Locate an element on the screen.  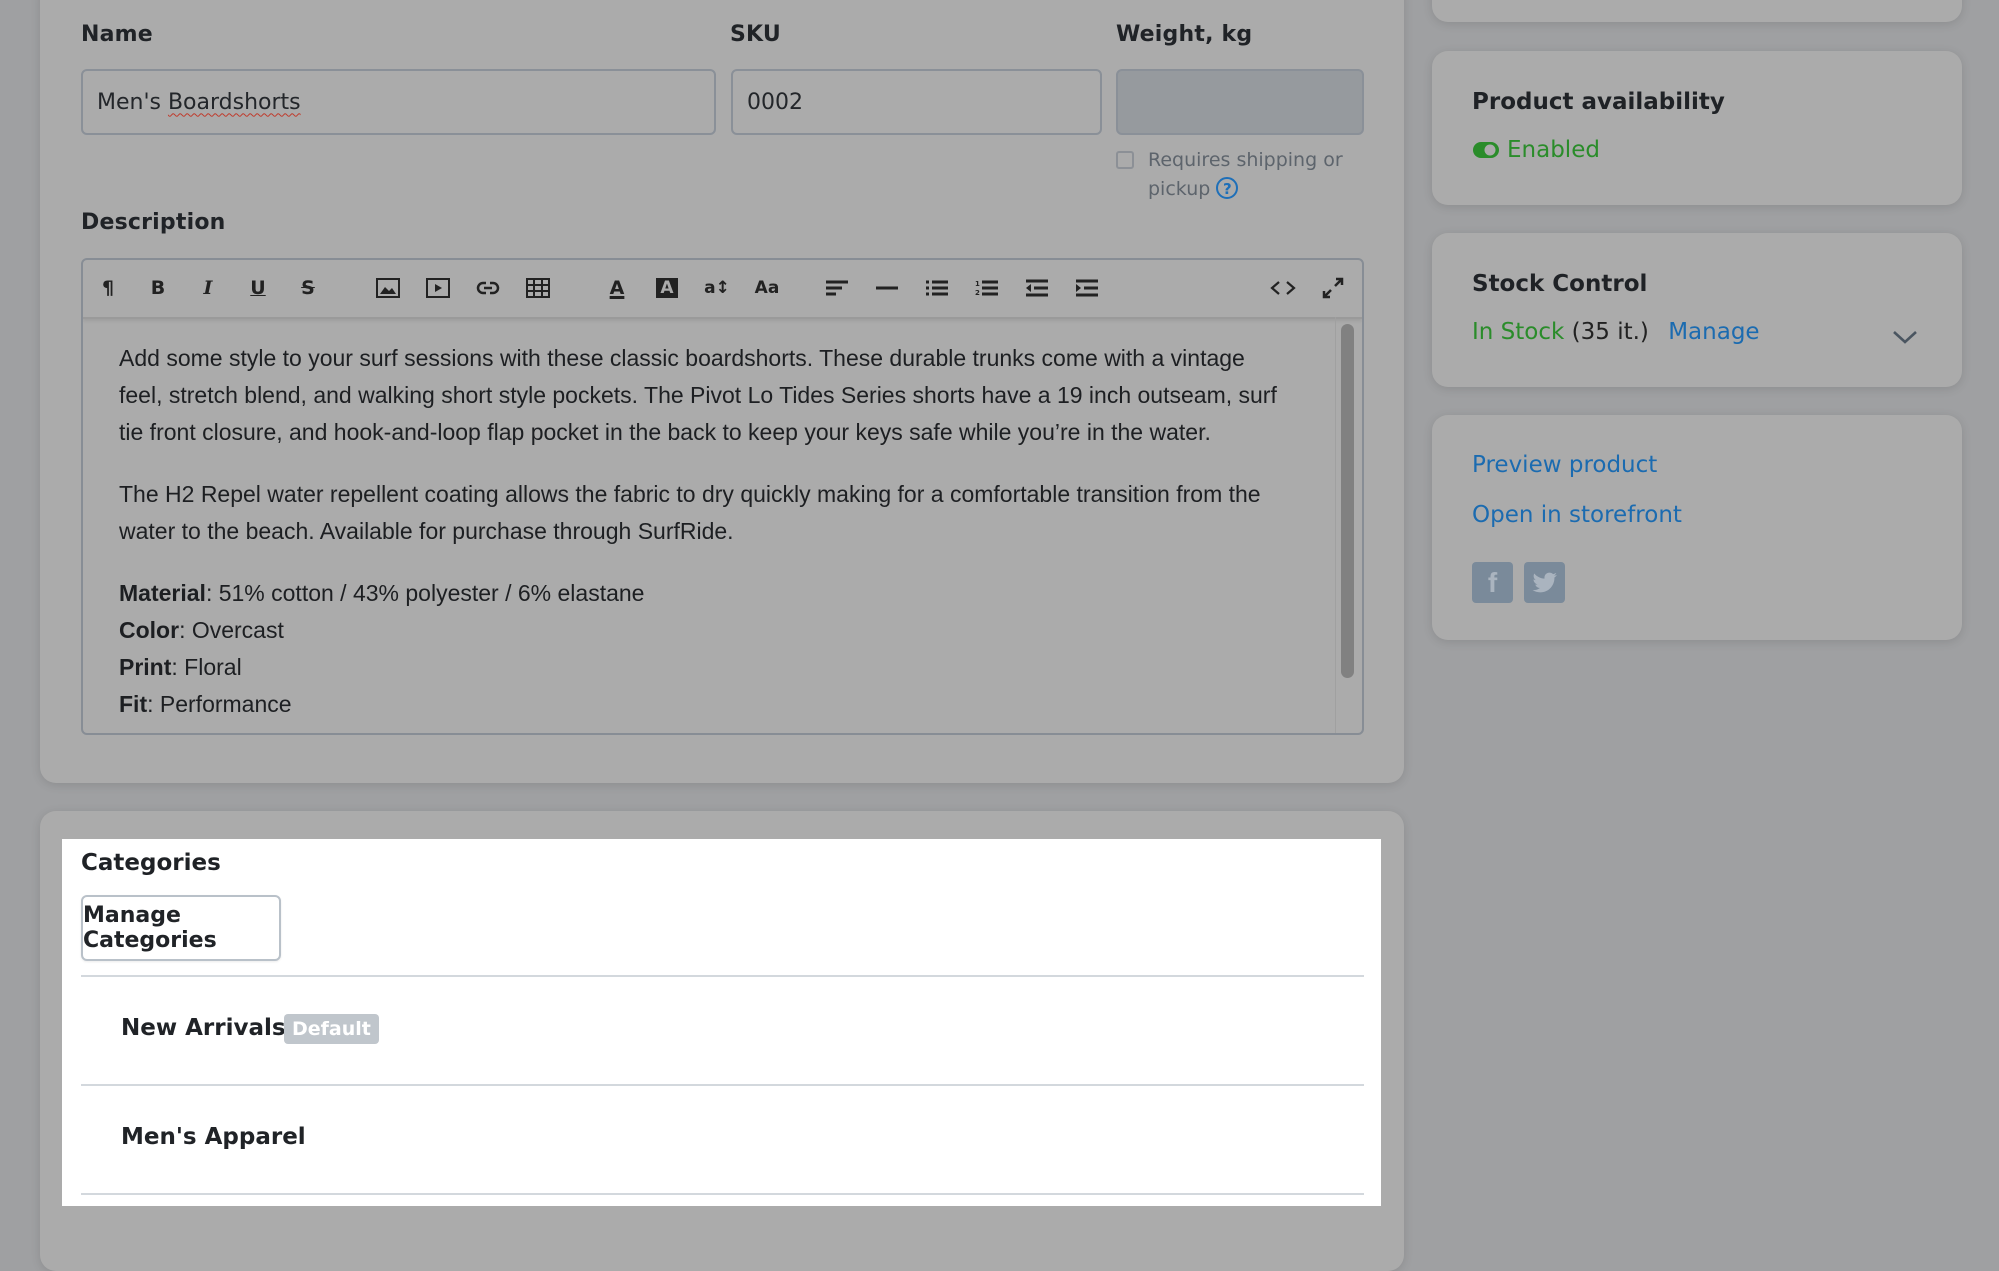
bulleted-list-icon is located at coordinates (937, 288).